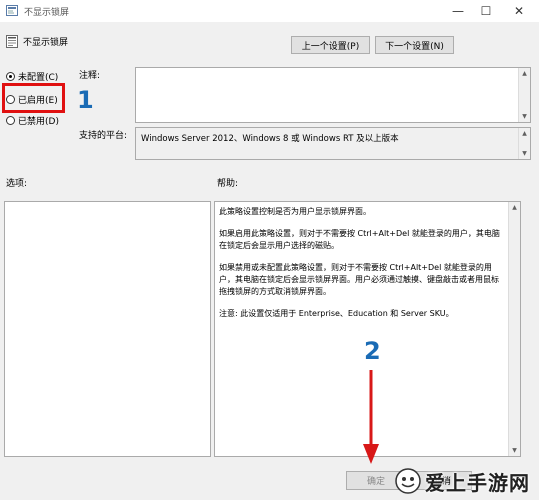 The image size is (539, 500). What do you see at coordinates (103, 136) in the screenshot?
I see `supported-platform-label: 支持的平台:` at bounding box center [103, 136].